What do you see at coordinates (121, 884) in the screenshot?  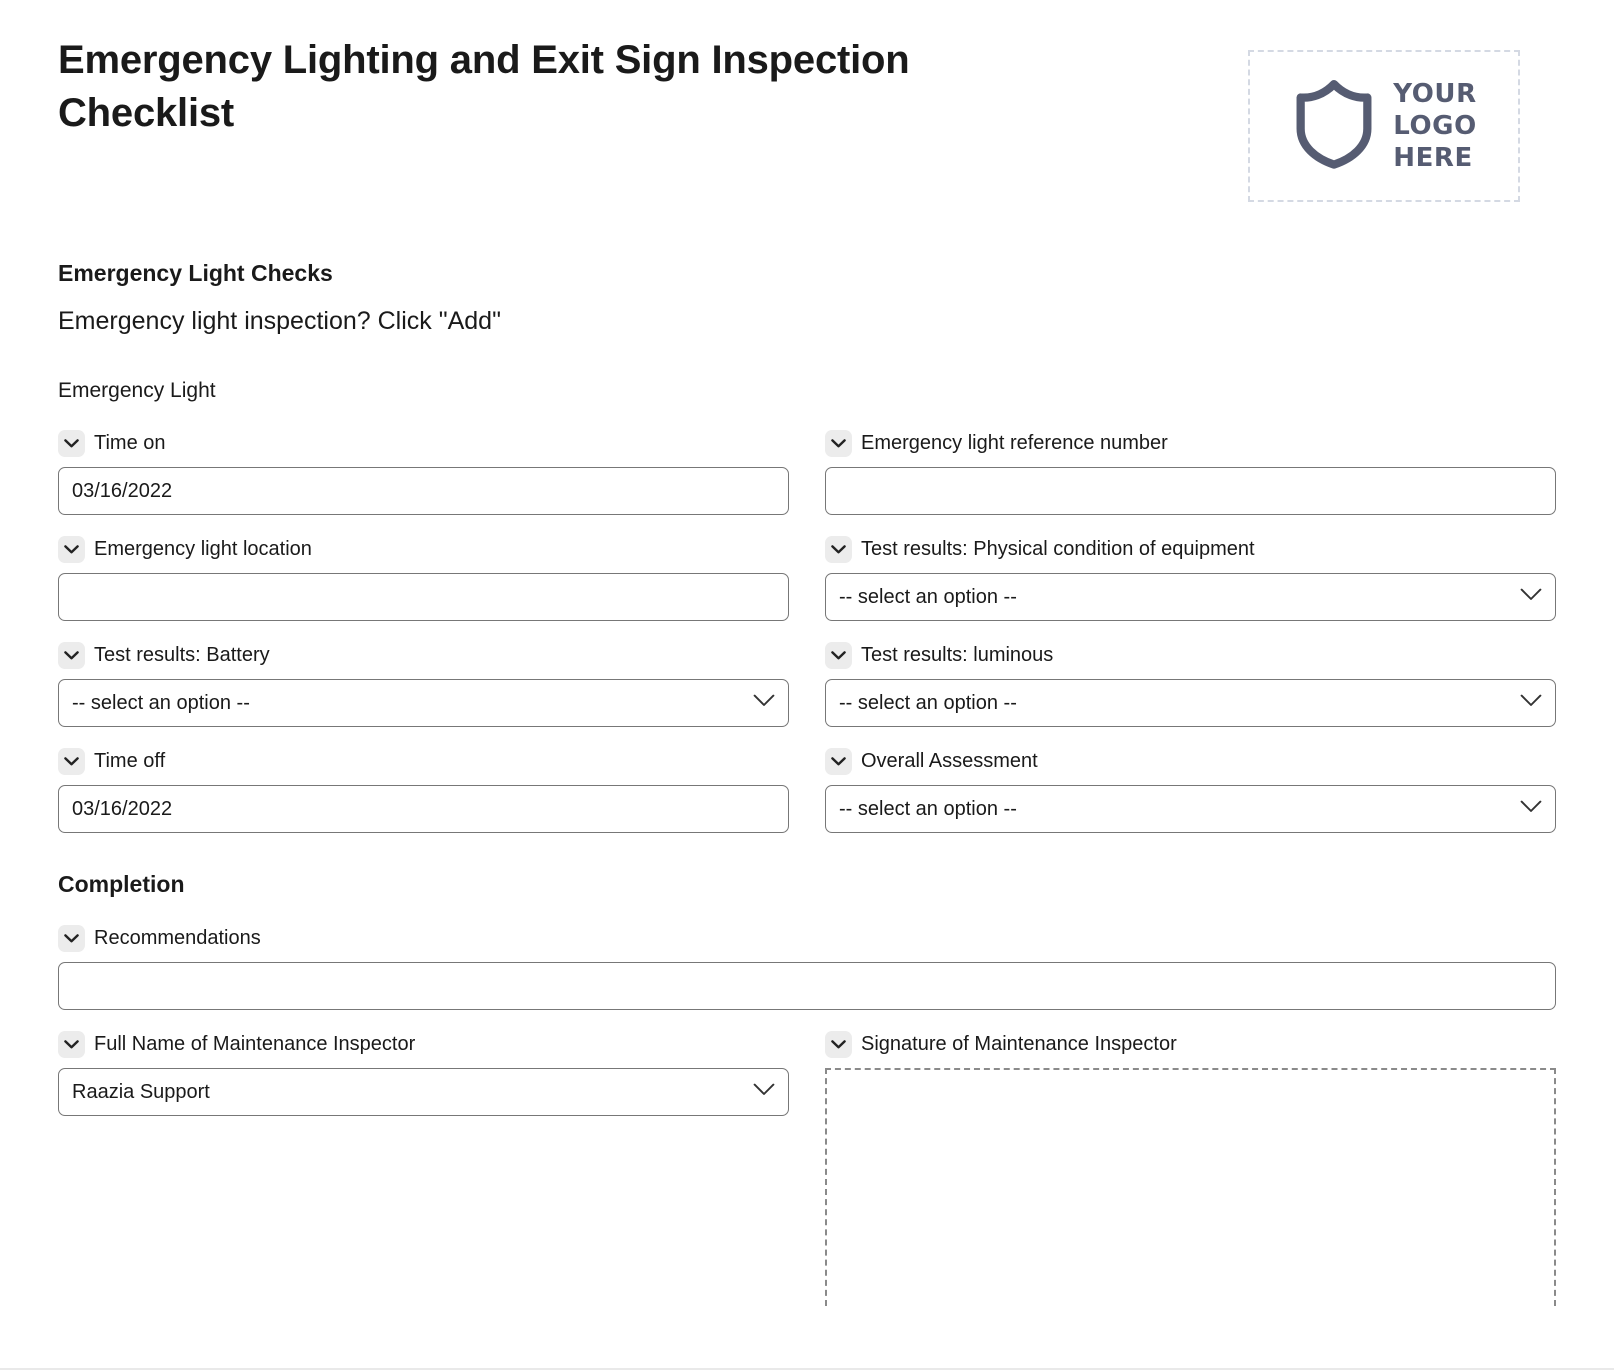 I see `section-heading-completion: Completion` at bounding box center [121, 884].